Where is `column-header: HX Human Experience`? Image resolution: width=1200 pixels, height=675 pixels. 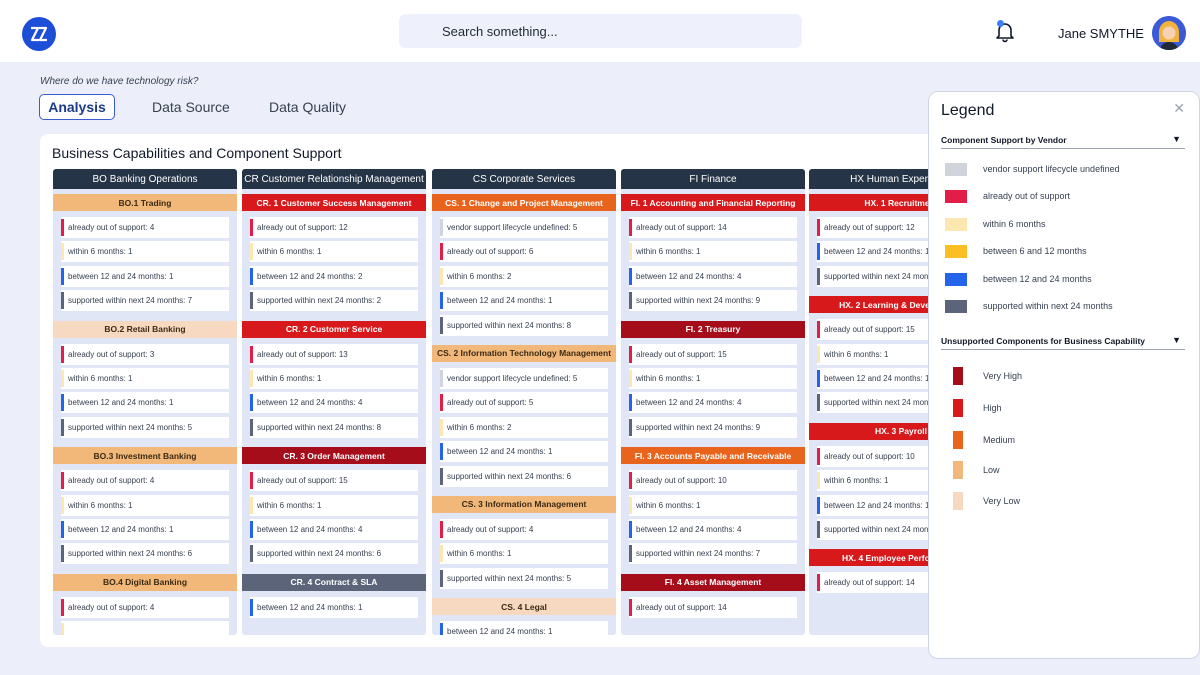
column-header: HX Human Experience is located at coordinates (874, 179).